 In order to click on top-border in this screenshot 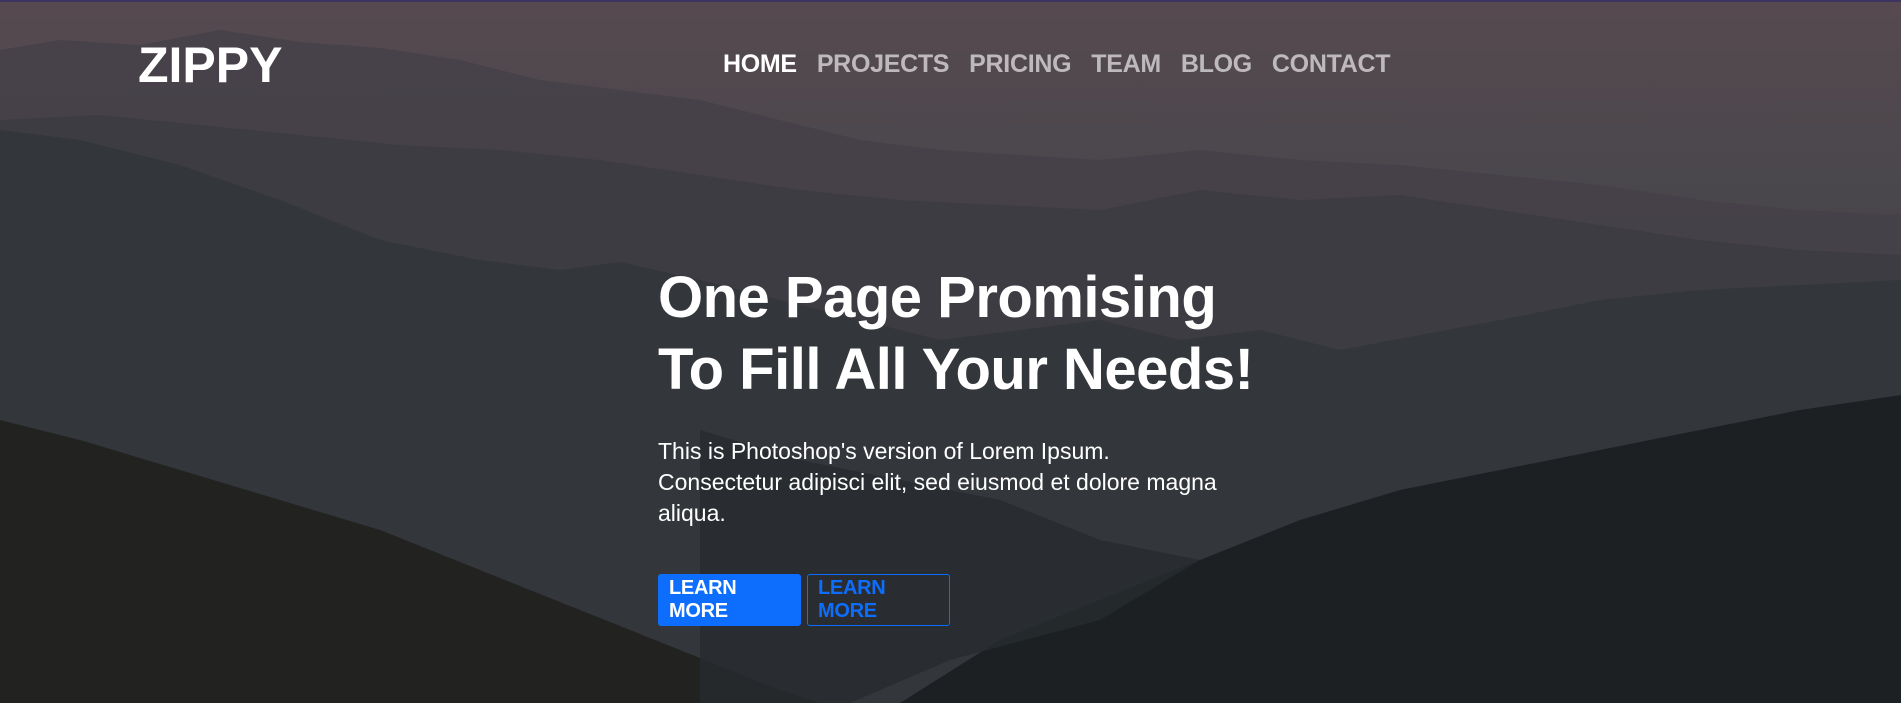, I will do `click(950, 1)`.